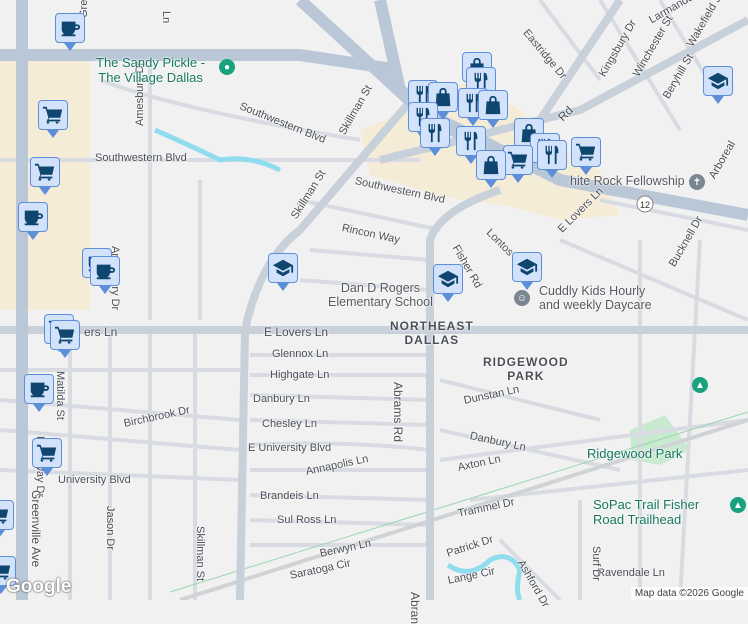  I want to click on place-pin-icon: ●, so click(227, 67).